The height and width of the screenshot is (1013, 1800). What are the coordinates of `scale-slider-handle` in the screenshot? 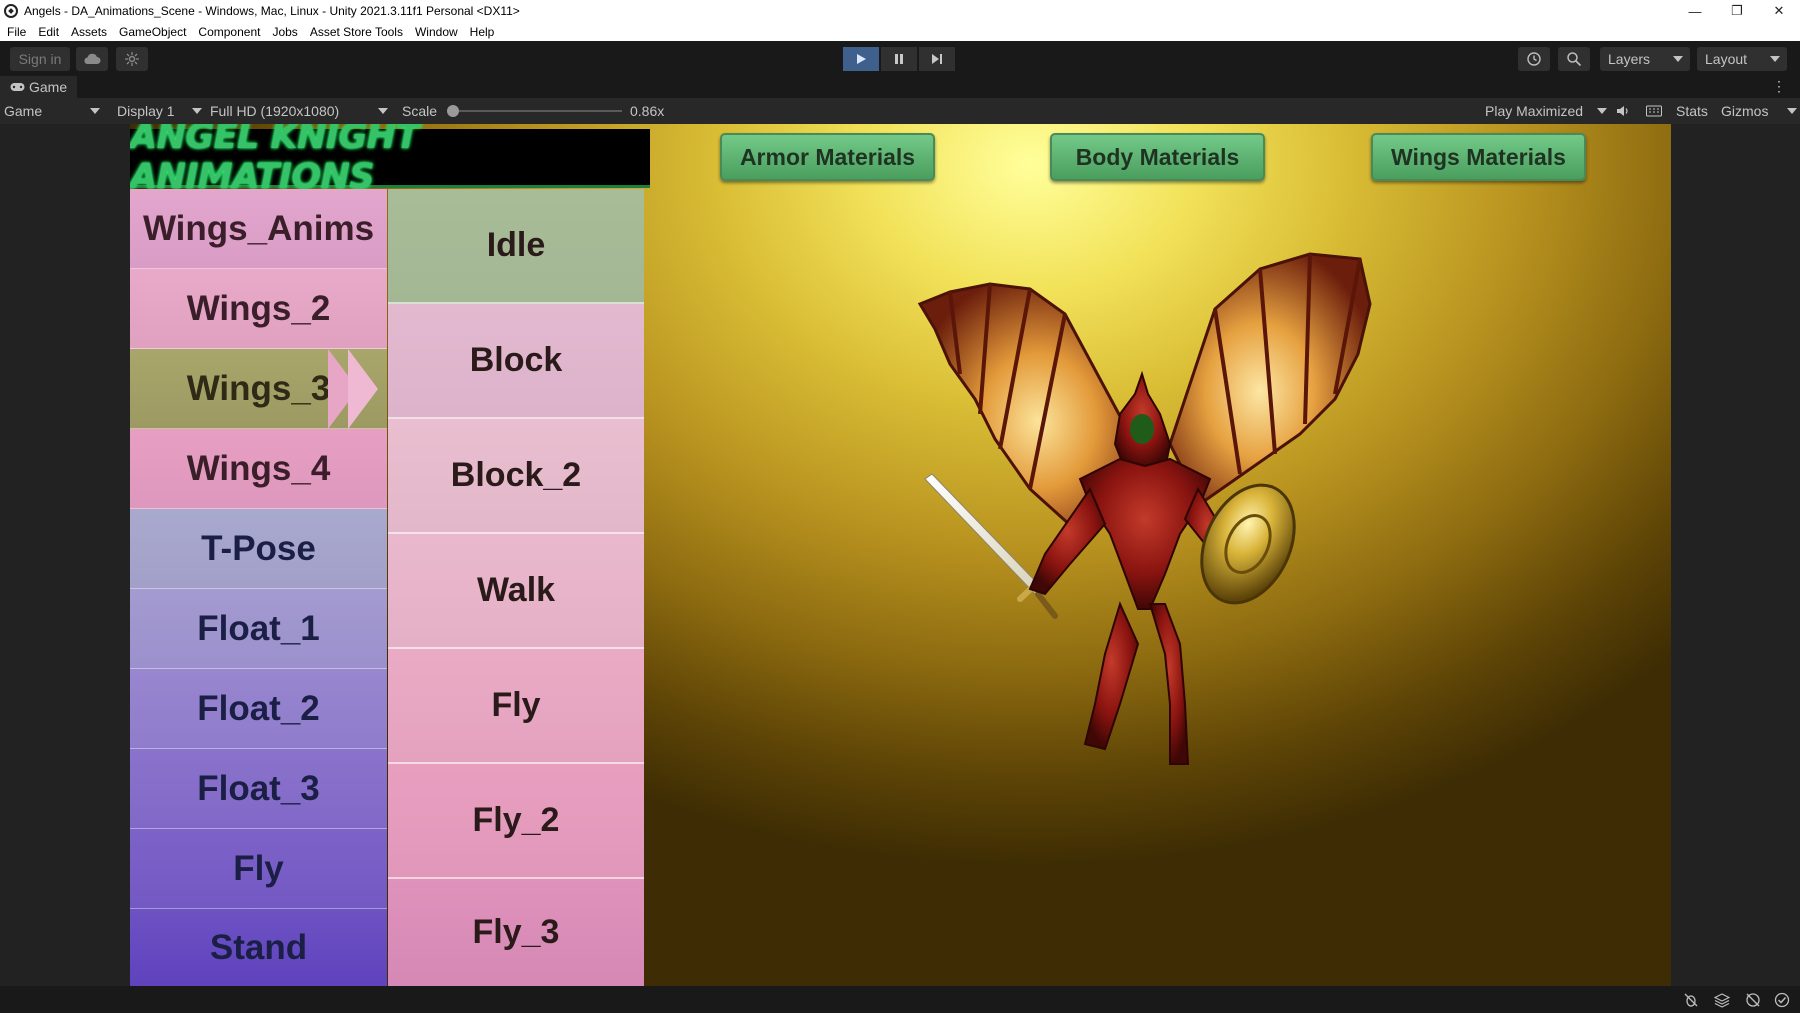 It's located at (453, 111).